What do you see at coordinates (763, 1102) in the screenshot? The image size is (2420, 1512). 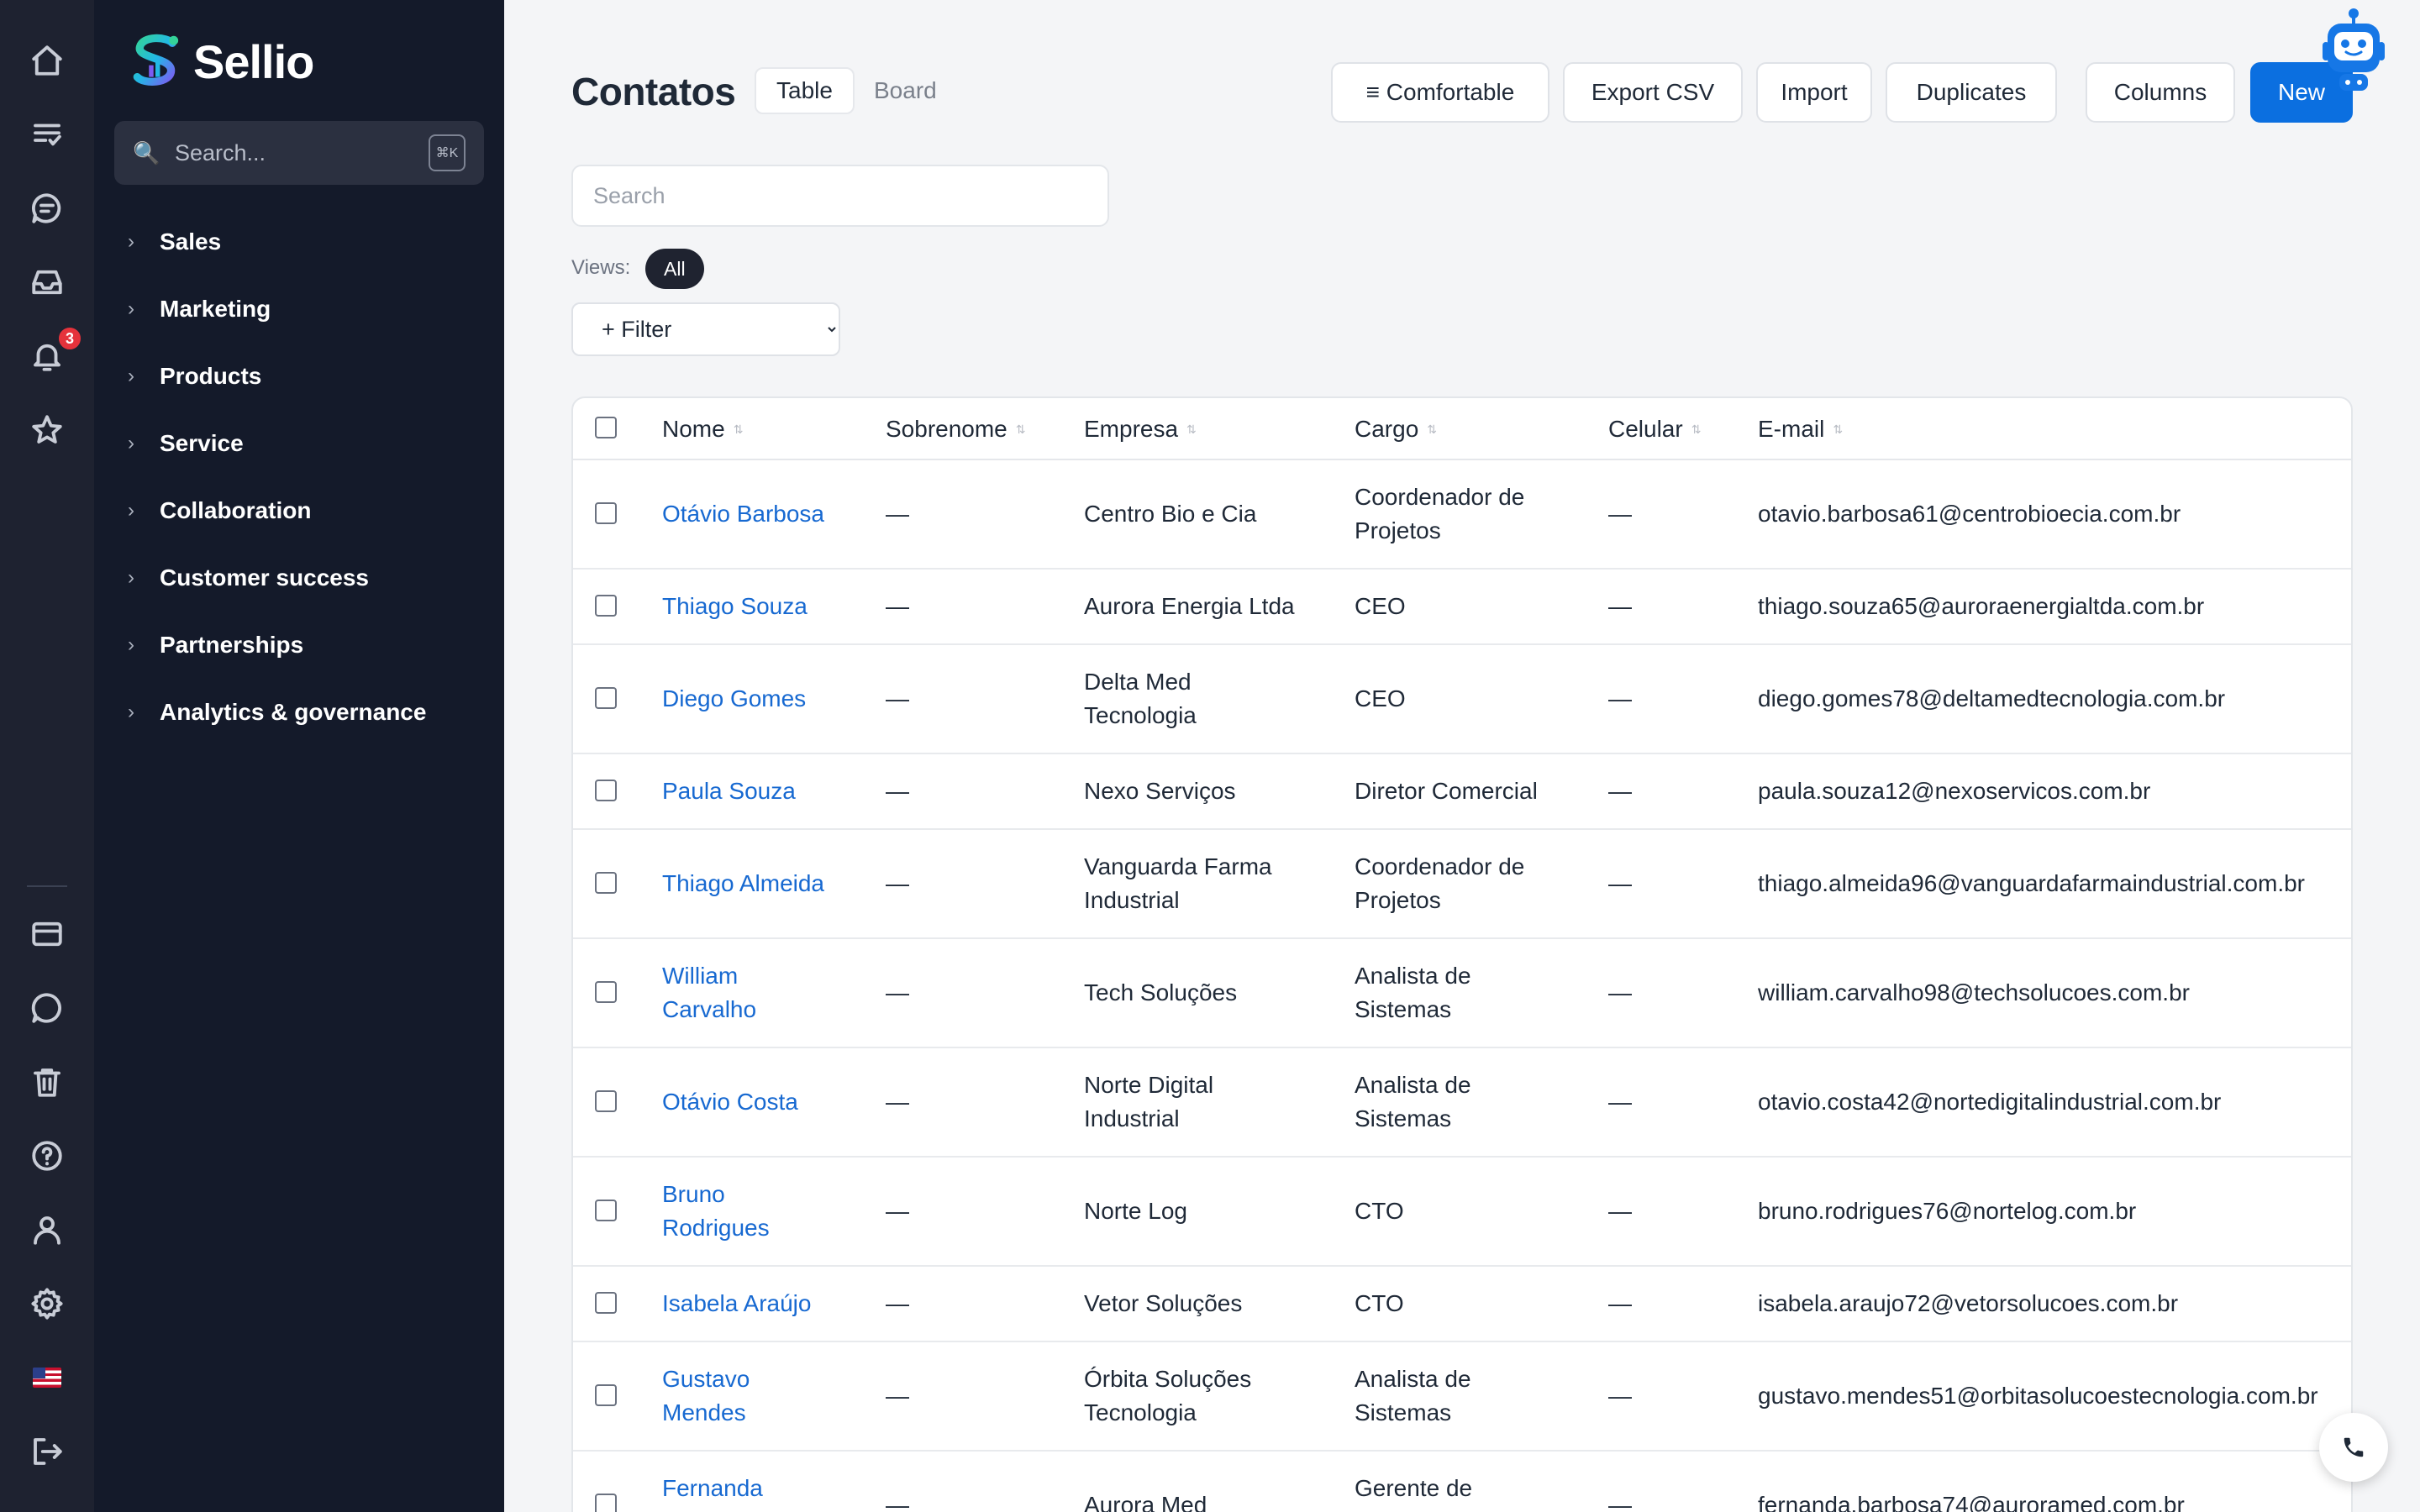 I see `contact-name-link: Otávio Costa` at bounding box center [763, 1102].